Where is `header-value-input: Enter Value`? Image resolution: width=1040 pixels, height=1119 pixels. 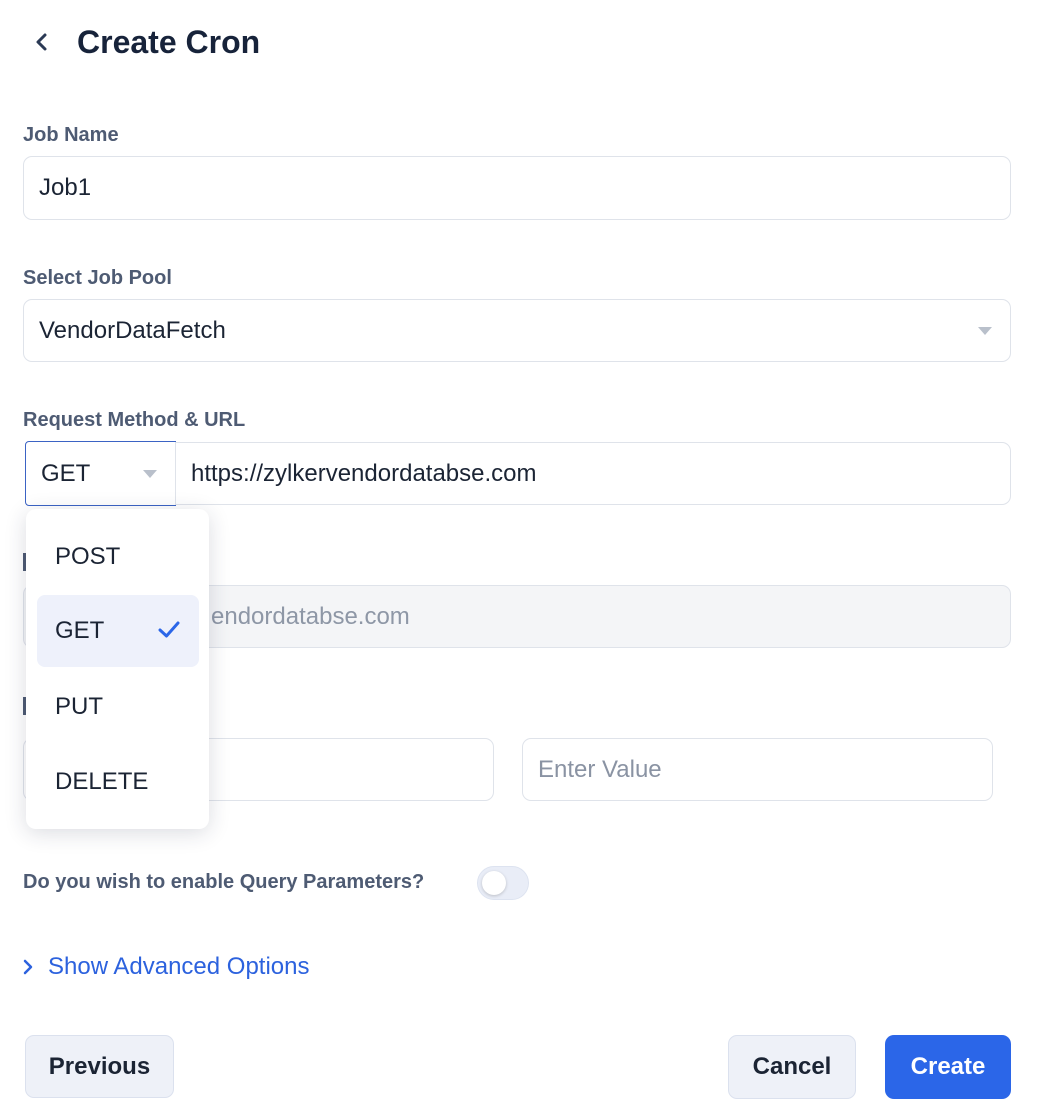
header-value-input: Enter Value is located at coordinates (757, 769).